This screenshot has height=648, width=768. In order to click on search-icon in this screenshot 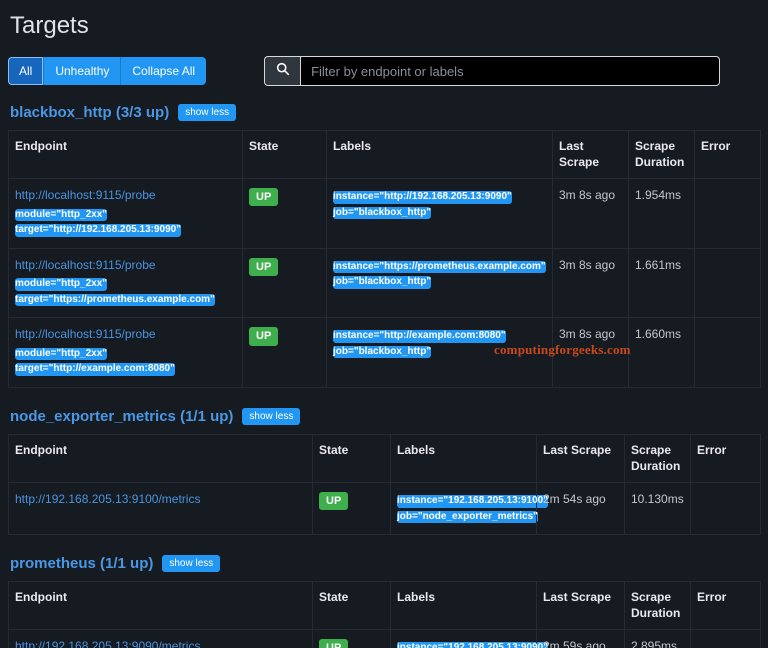, I will do `click(283, 71)`.